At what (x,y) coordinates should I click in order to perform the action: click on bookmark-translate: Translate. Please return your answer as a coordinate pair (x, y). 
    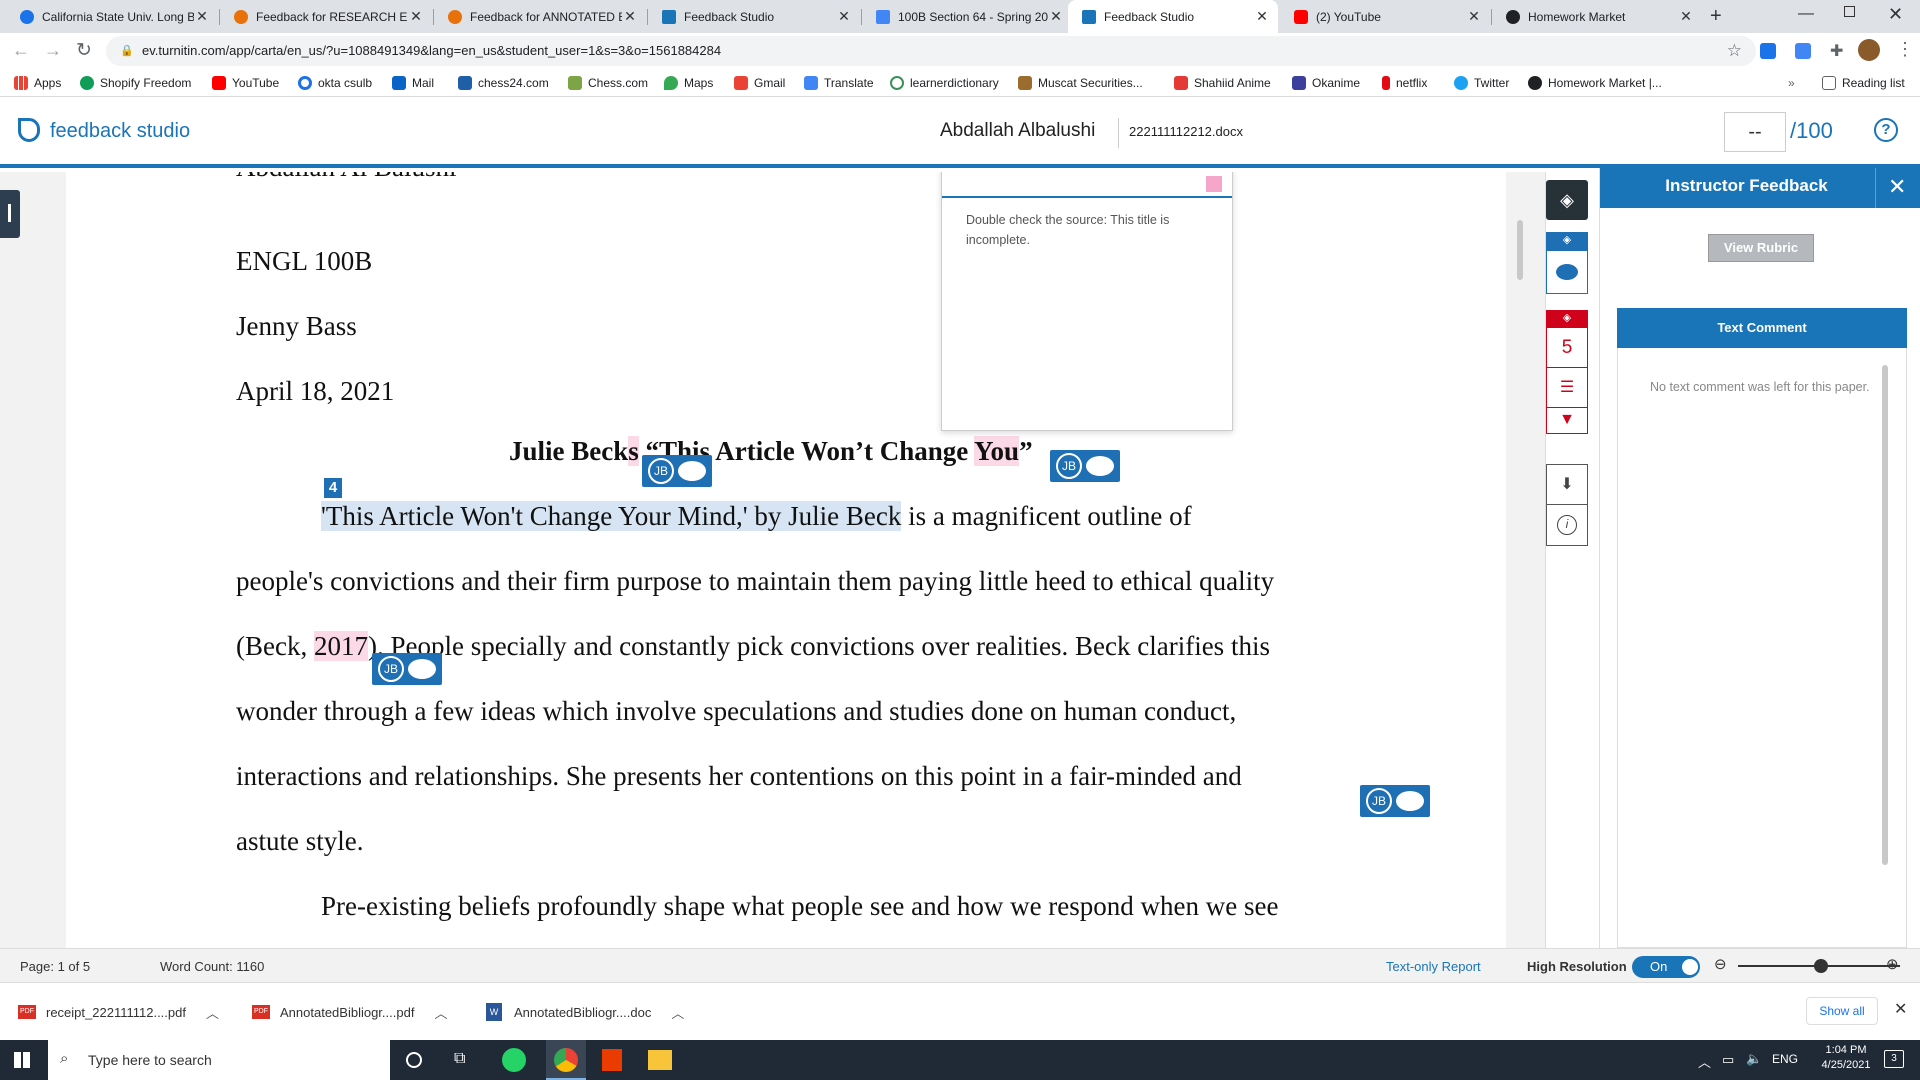
    Looking at the image, I should click on (839, 83).